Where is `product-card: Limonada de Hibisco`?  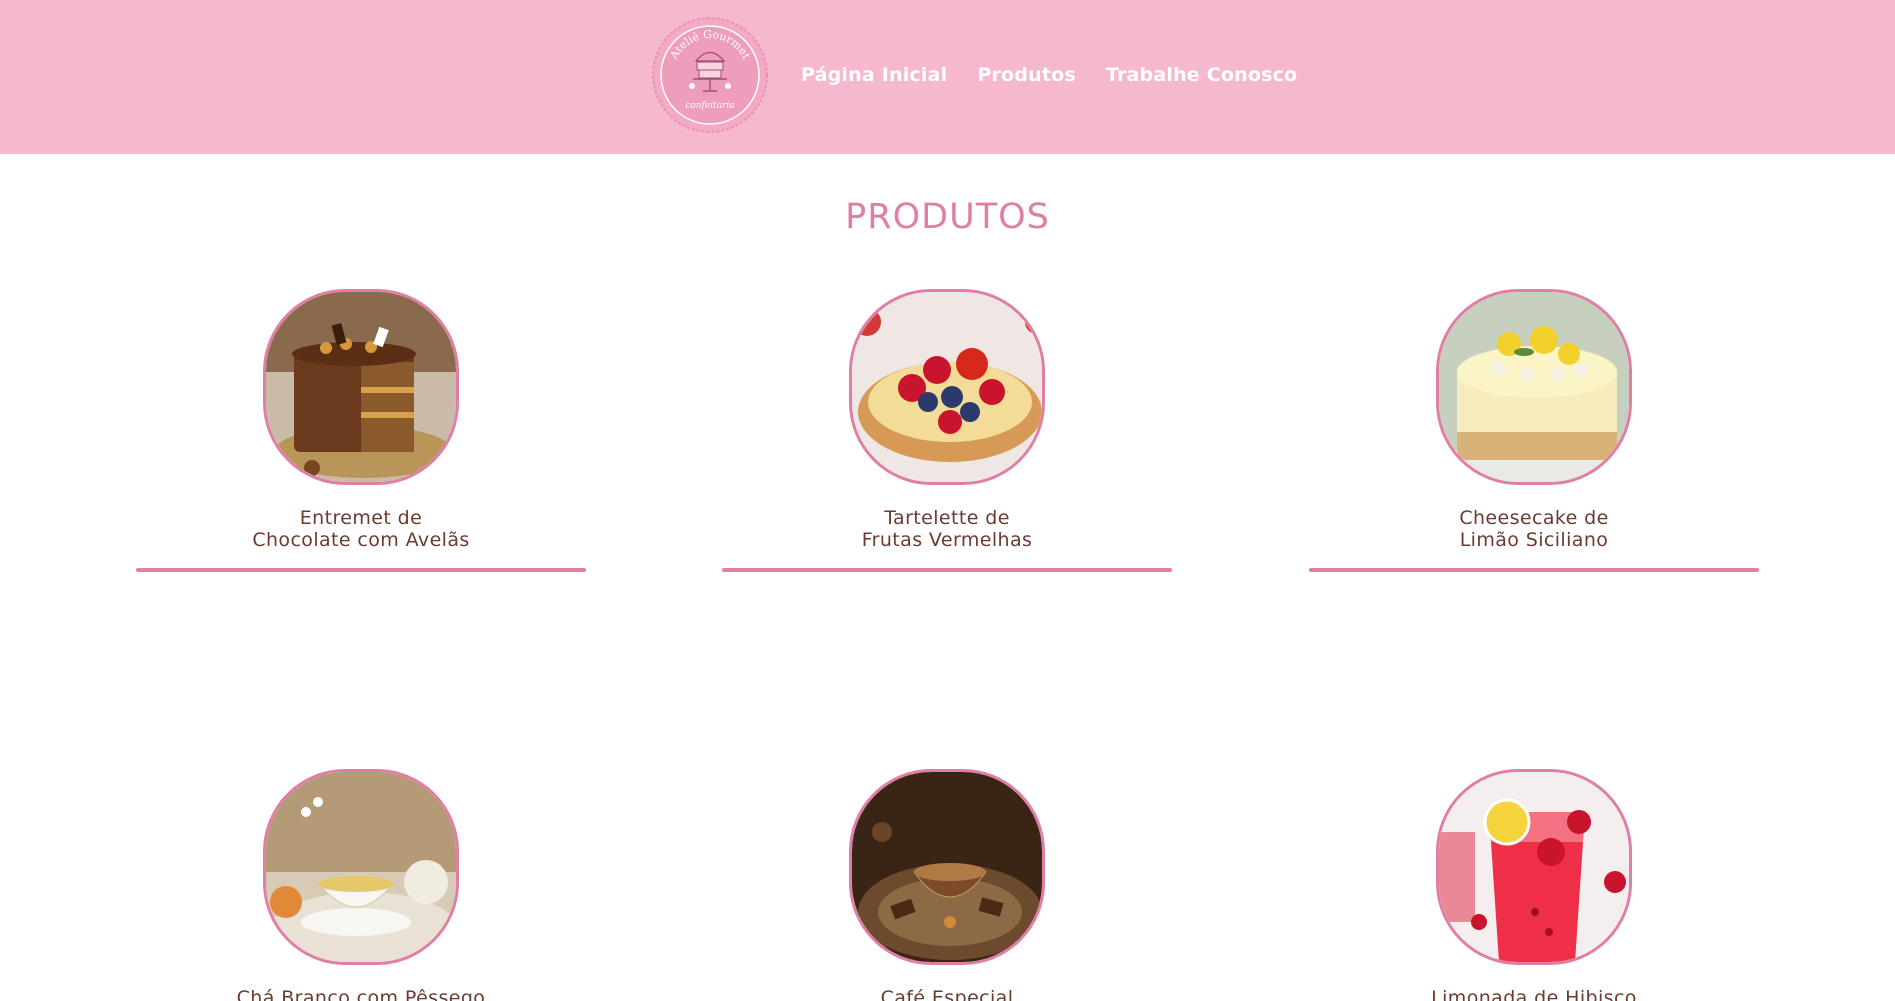 product-card: Limonada de Hibisco is located at coordinates (1534, 885).